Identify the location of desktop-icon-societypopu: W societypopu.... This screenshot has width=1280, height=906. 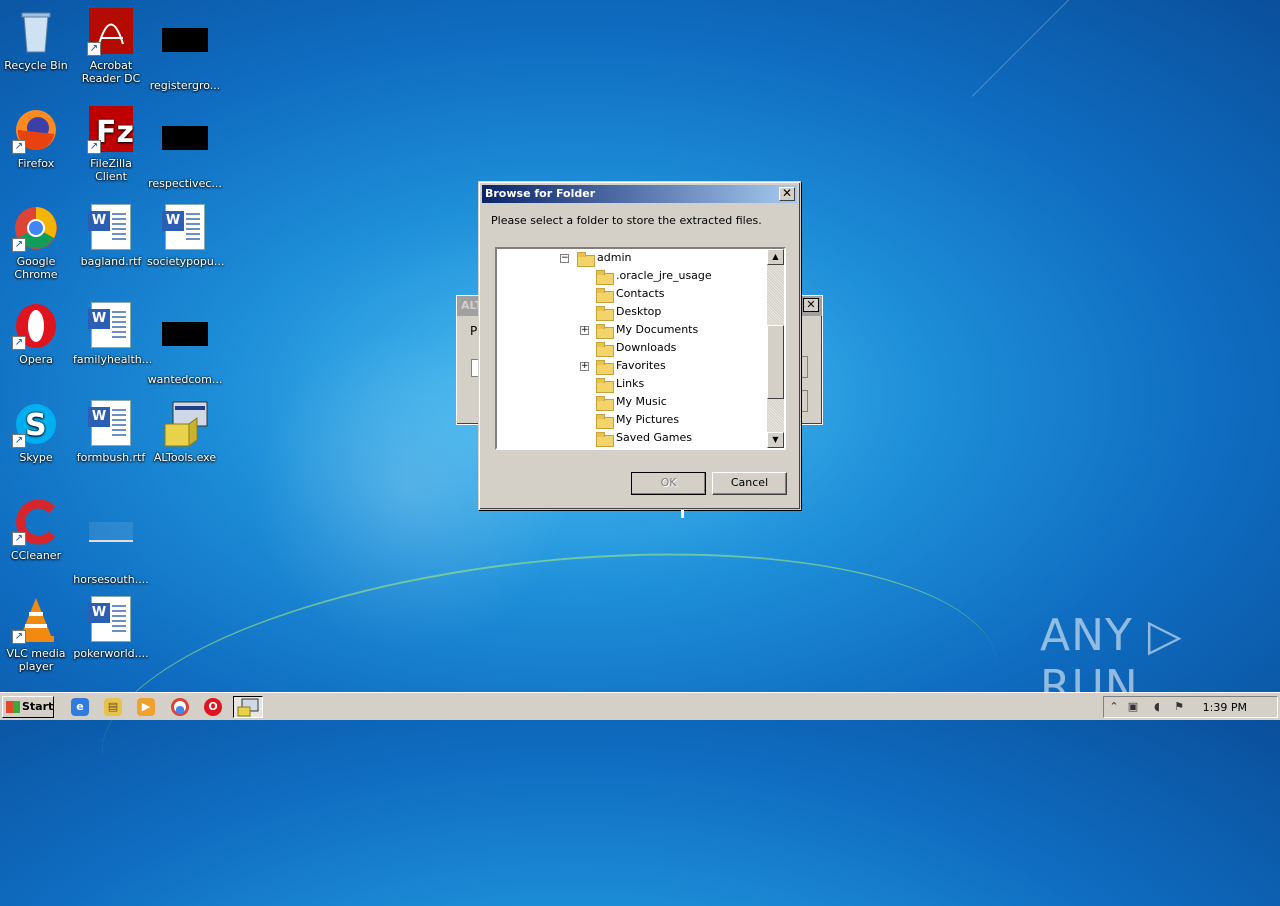
(186, 236).